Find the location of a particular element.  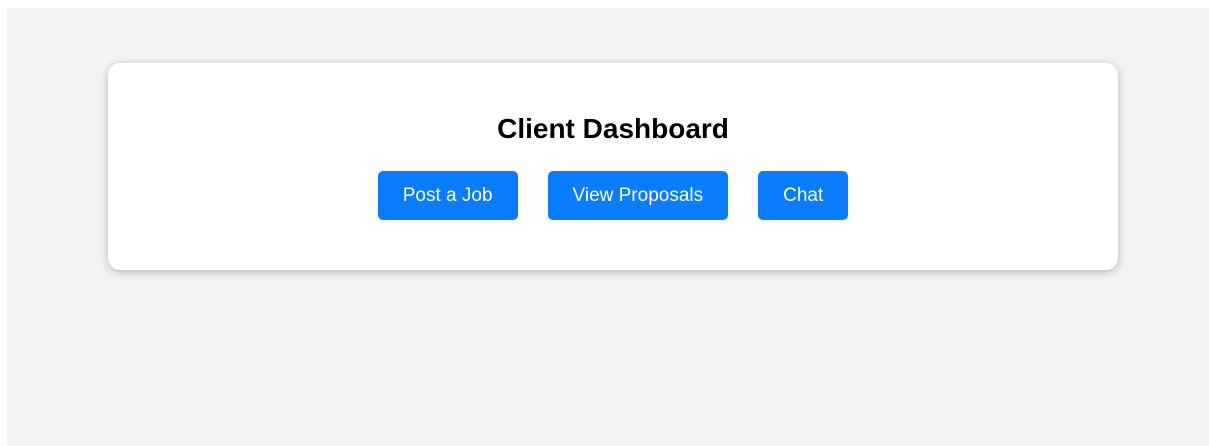

post-job-button: Post a Job is located at coordinates (447, 195).